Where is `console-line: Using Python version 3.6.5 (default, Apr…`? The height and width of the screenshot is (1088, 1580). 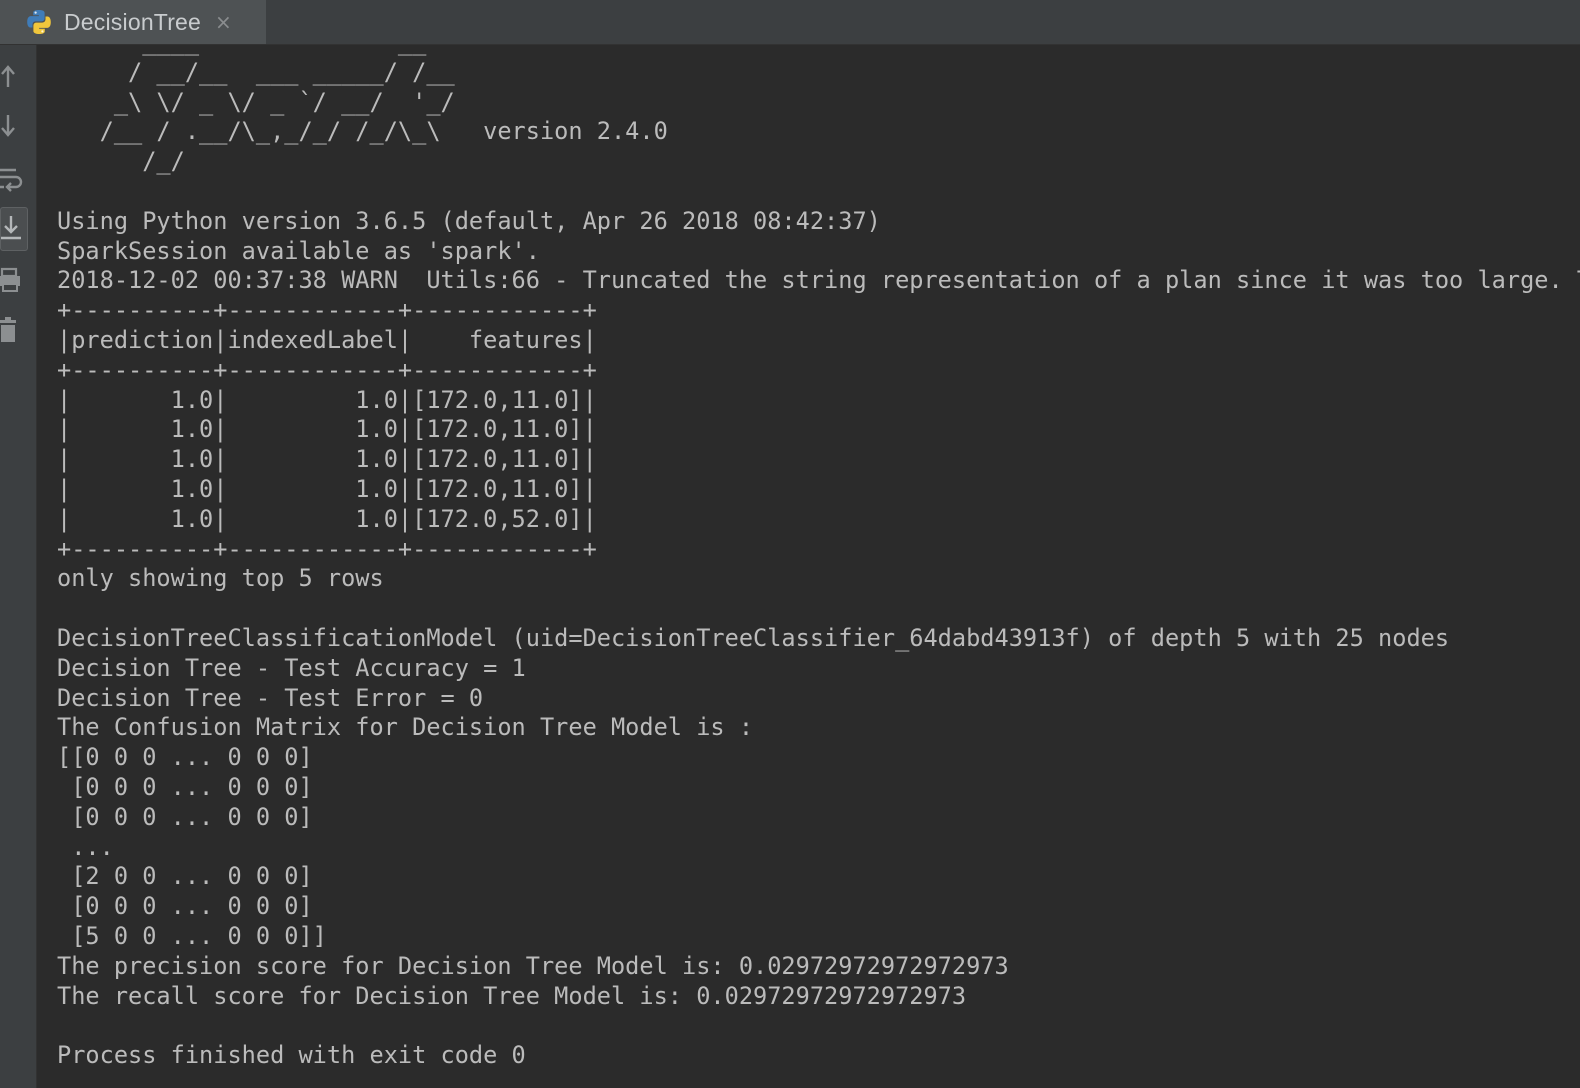 console-line: Using Python version 3.6.5 (default, Apr… is located at coordinates (469, 220).